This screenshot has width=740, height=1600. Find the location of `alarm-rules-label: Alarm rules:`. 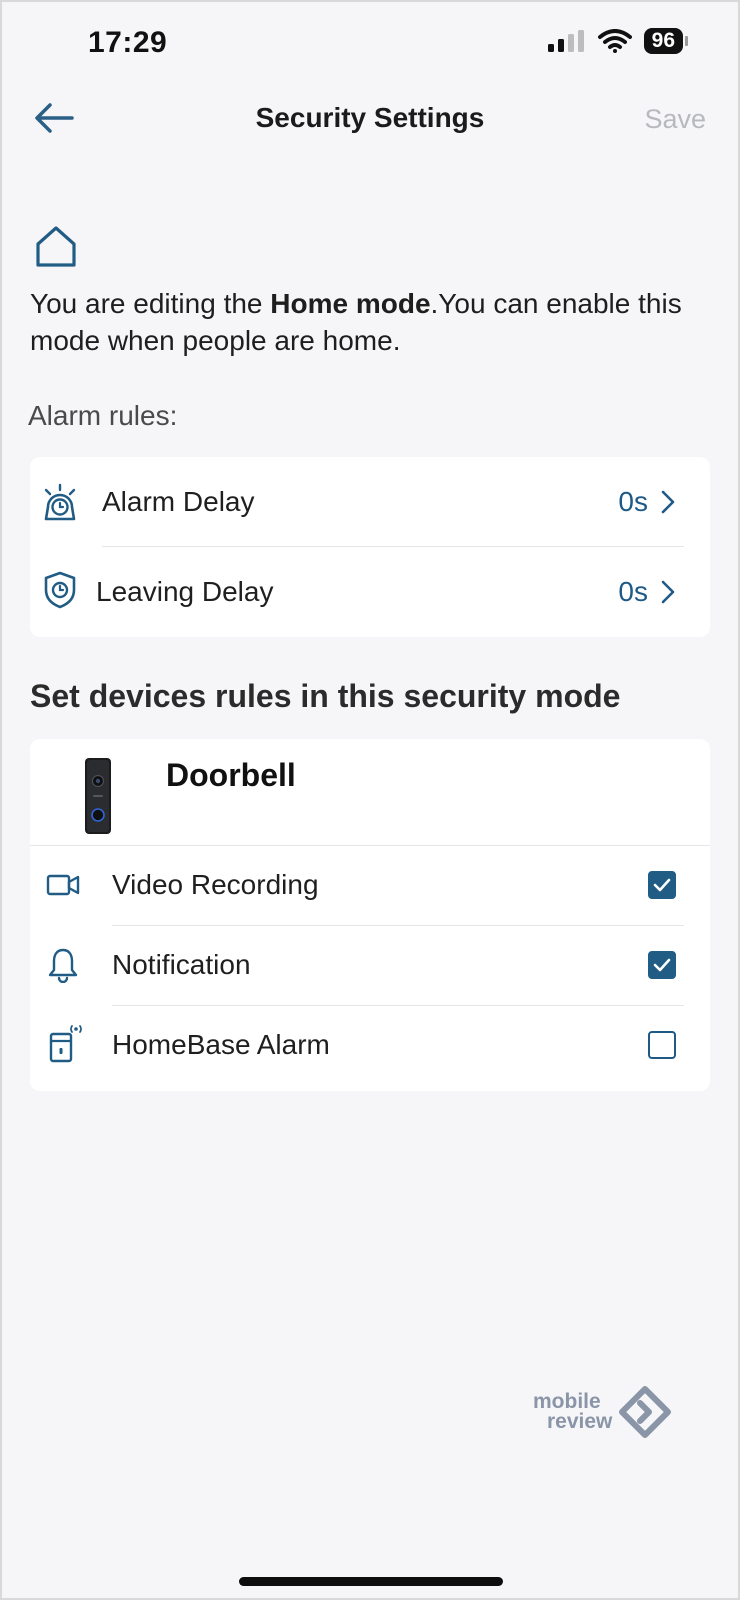

alarm-rules-label: Alarm rules: is located at coordinates (103, 415).